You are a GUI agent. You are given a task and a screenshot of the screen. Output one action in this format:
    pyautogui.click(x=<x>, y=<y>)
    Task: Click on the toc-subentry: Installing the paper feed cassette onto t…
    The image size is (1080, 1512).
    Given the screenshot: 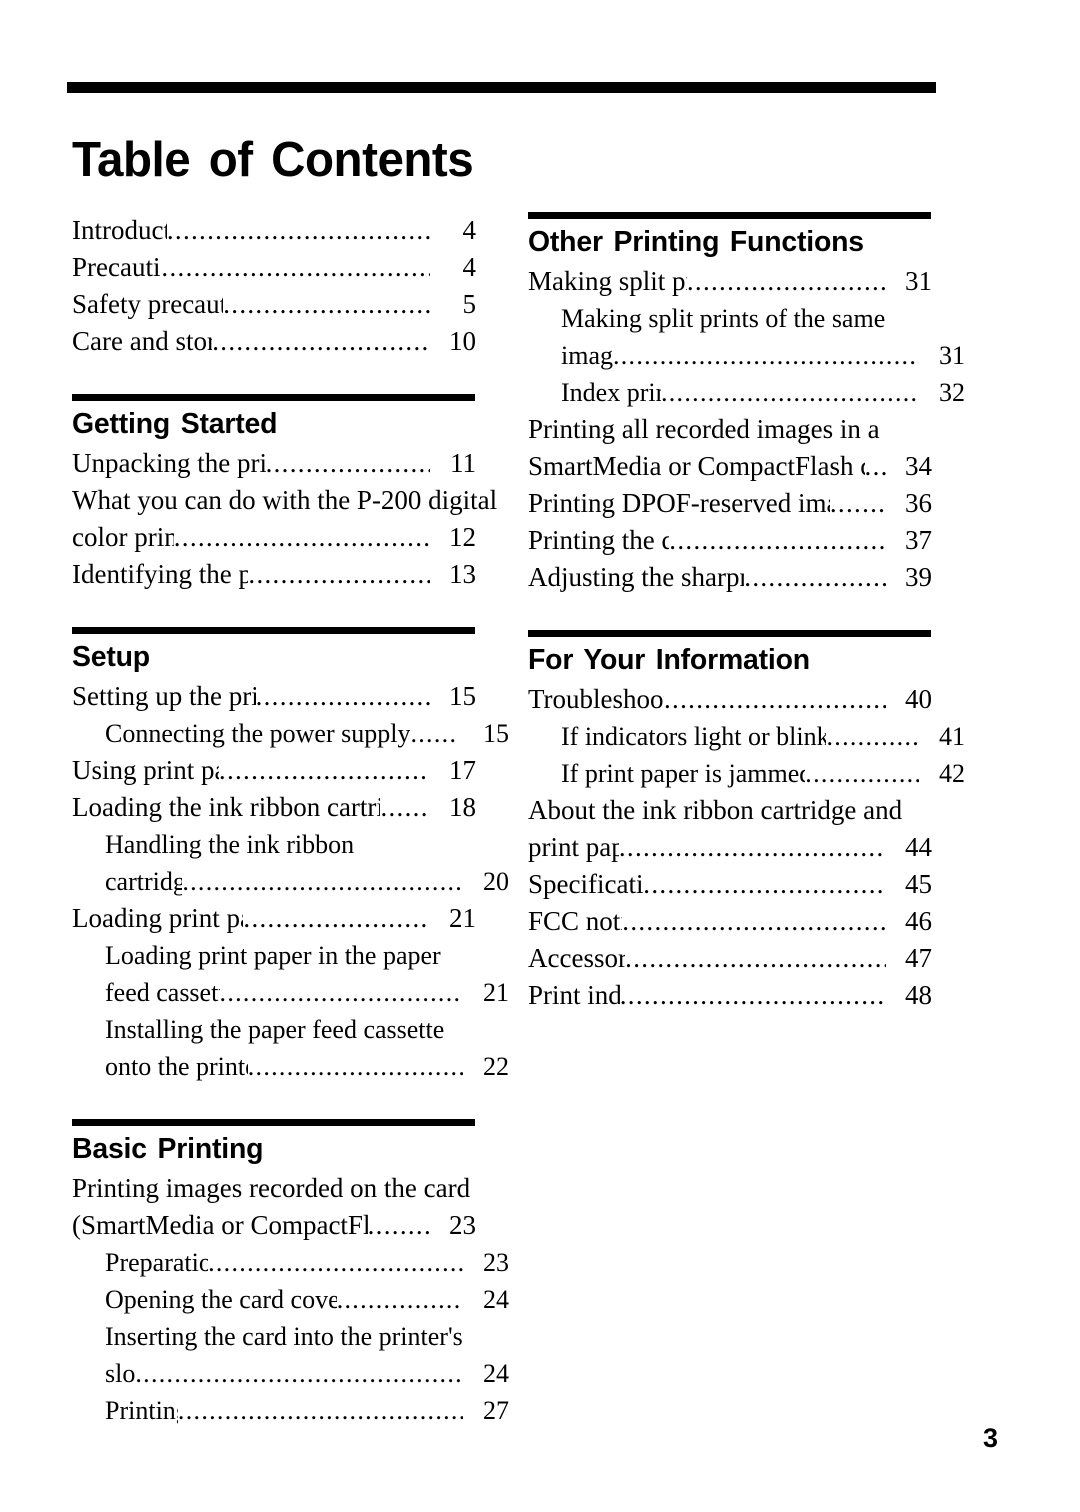 What is the action you would take?
    pyautogui.click(x=290, y=1048)
    